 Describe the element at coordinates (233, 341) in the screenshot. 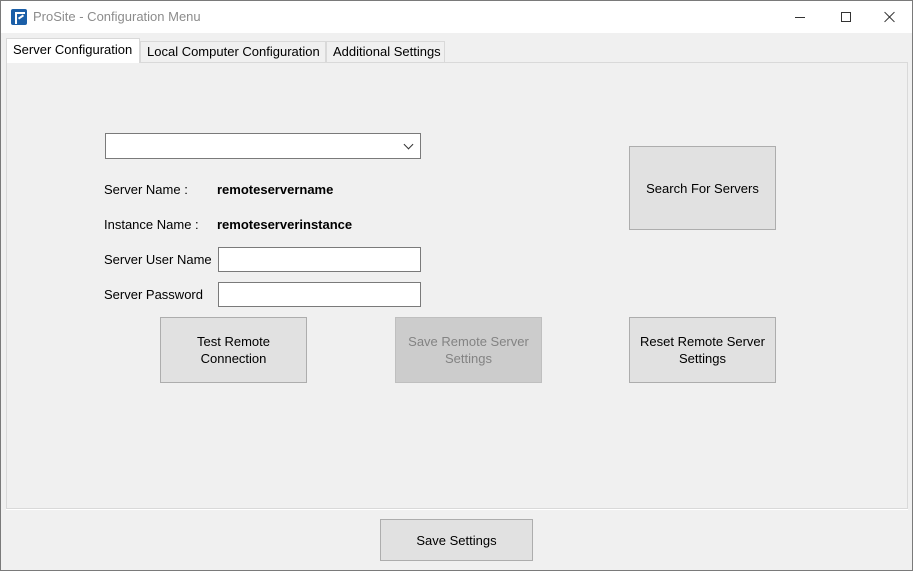

I see `test-remote-connection-label-line1: Test Remote` at that location.